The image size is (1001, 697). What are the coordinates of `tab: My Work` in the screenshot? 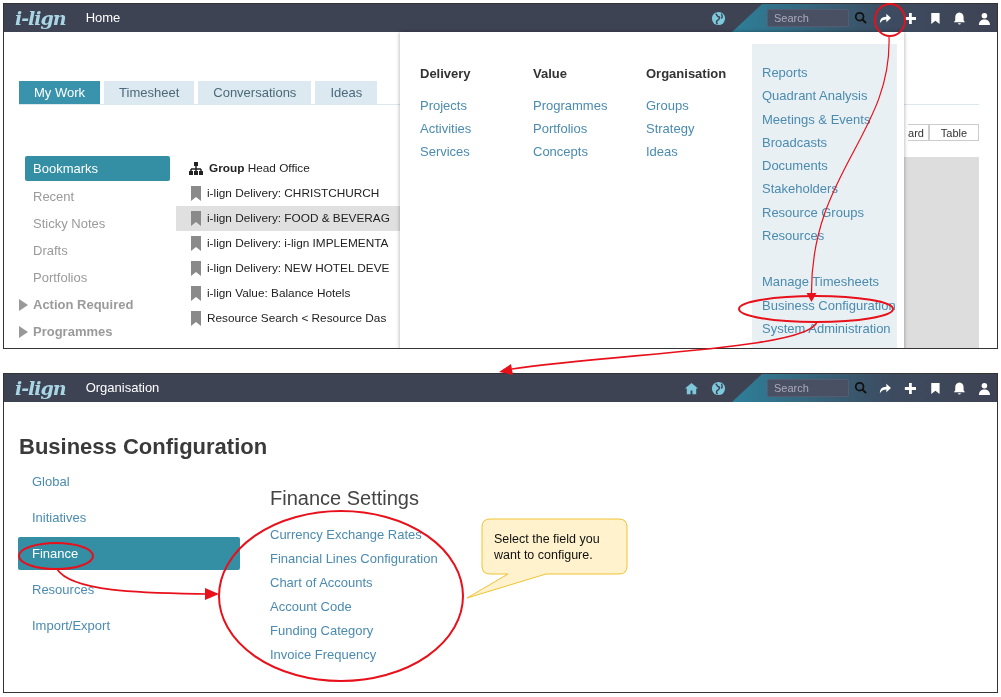 It's located at (60, 92).